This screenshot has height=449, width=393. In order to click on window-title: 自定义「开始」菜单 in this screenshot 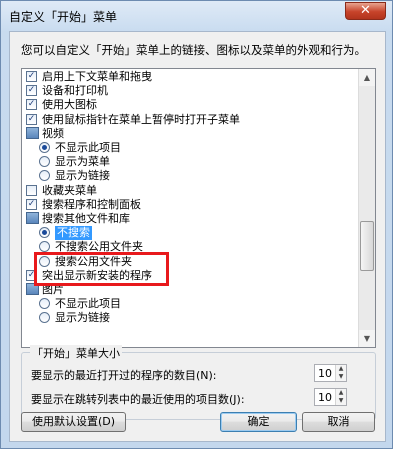, I will do `click(63, 17)`.